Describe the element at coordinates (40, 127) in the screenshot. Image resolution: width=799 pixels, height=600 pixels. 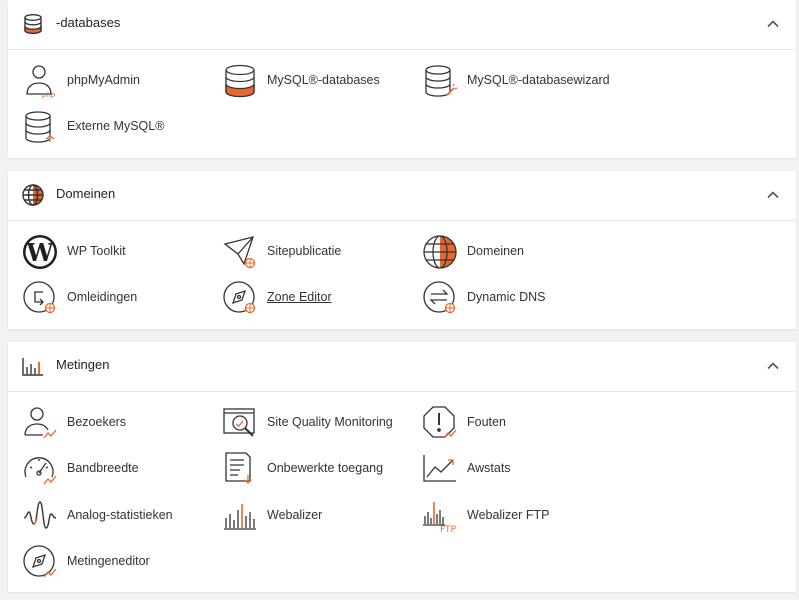
I see `database-external-icon` at that location.